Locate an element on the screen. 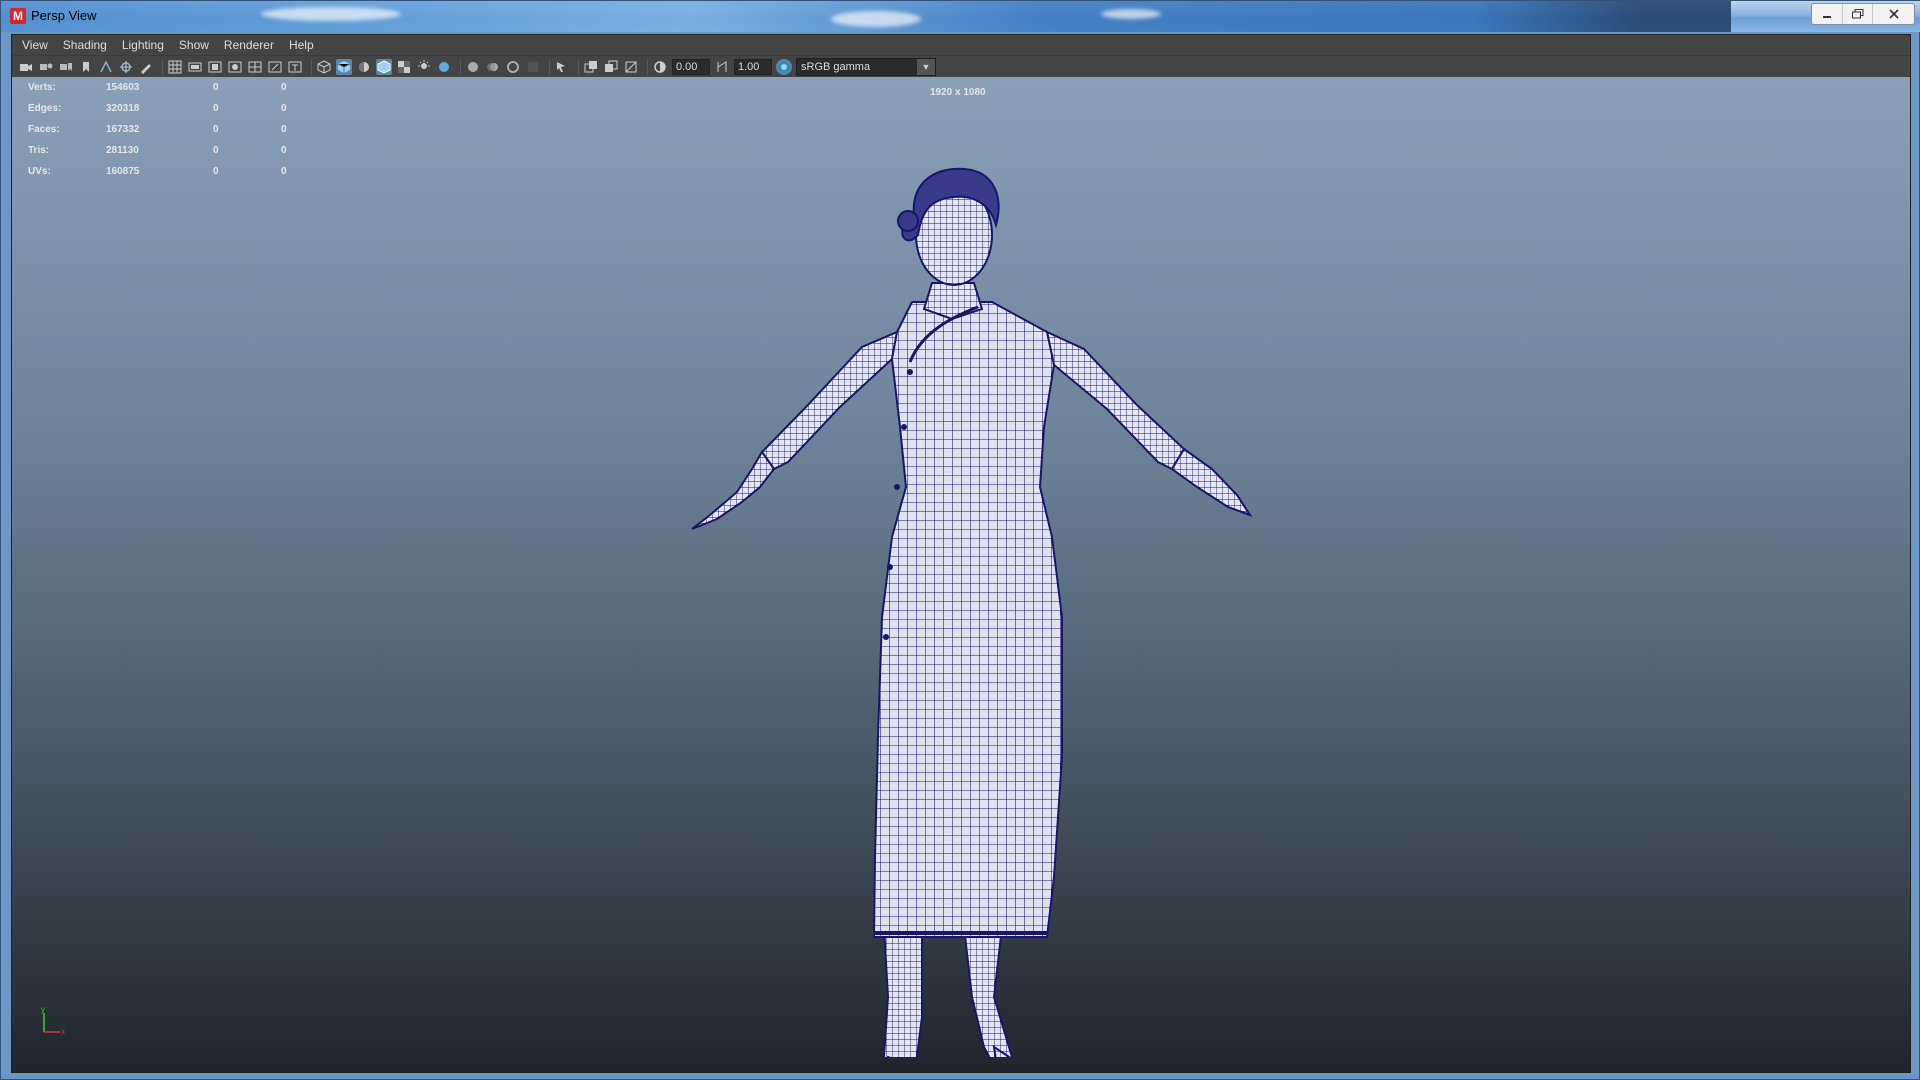 The width and height of the screenshot is (1920, 1080). hud-label: Faces: is located at coordinates (44, 129).